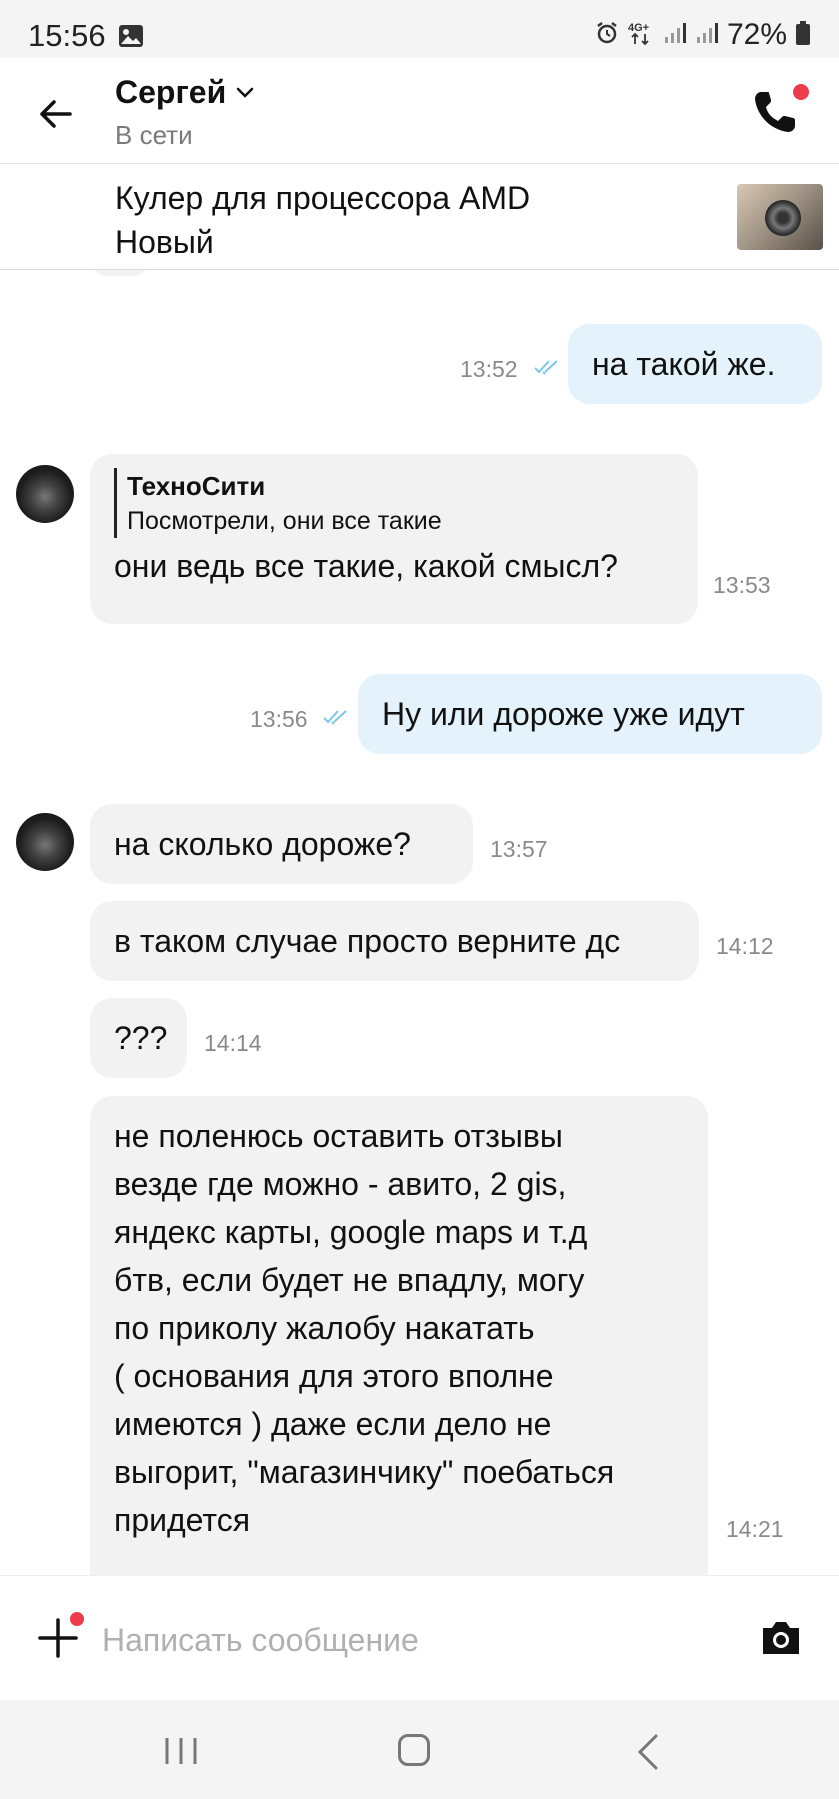 This screenshot has height=1799, width=839. What do you see at coordinates (349, 1280) in the screenshot?
I see `message-text-line: бтв, если будет не впадлу, могу` at bounding box center [349, 1280].